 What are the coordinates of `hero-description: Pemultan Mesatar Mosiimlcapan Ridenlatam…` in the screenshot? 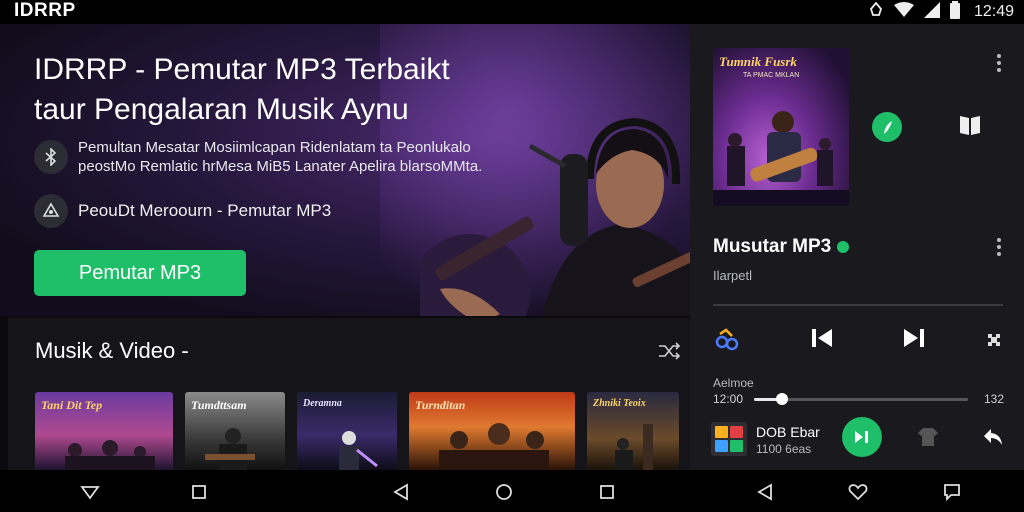 It's located at (280, 157).